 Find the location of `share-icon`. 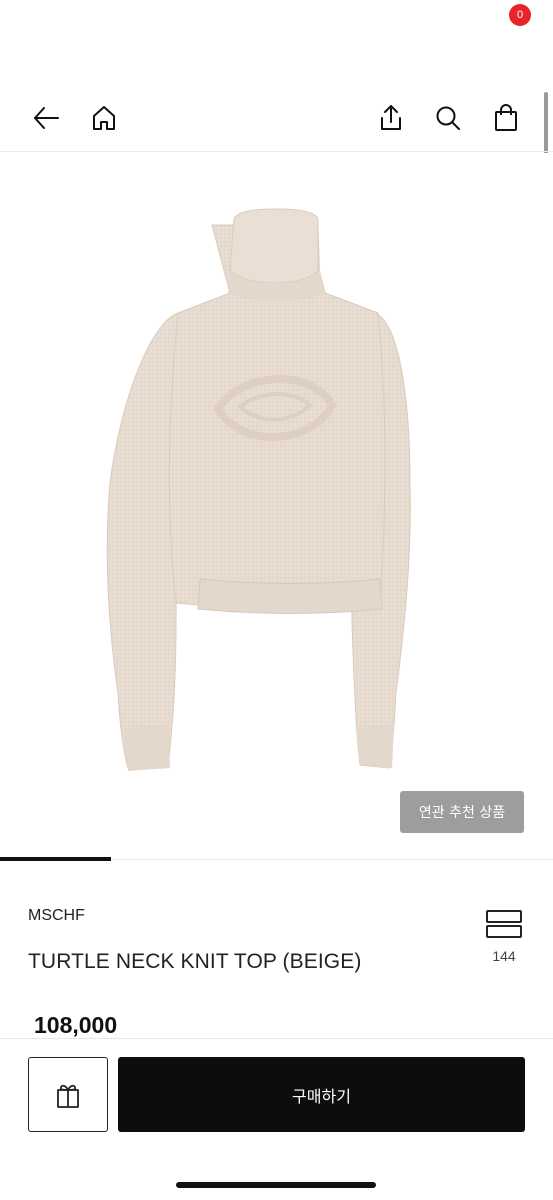

share-icon is located at coordinates (391, 117).